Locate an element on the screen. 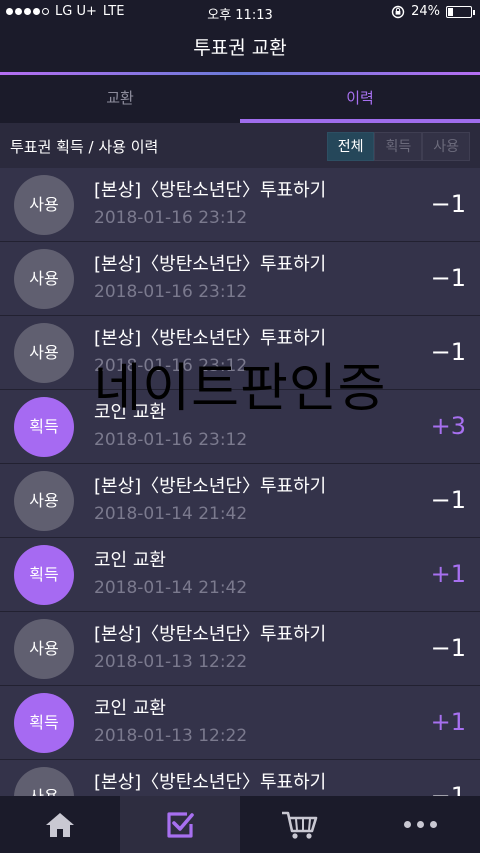 This screenshot has width=480, height=853. more-icon is located at coordinates (420, 824).